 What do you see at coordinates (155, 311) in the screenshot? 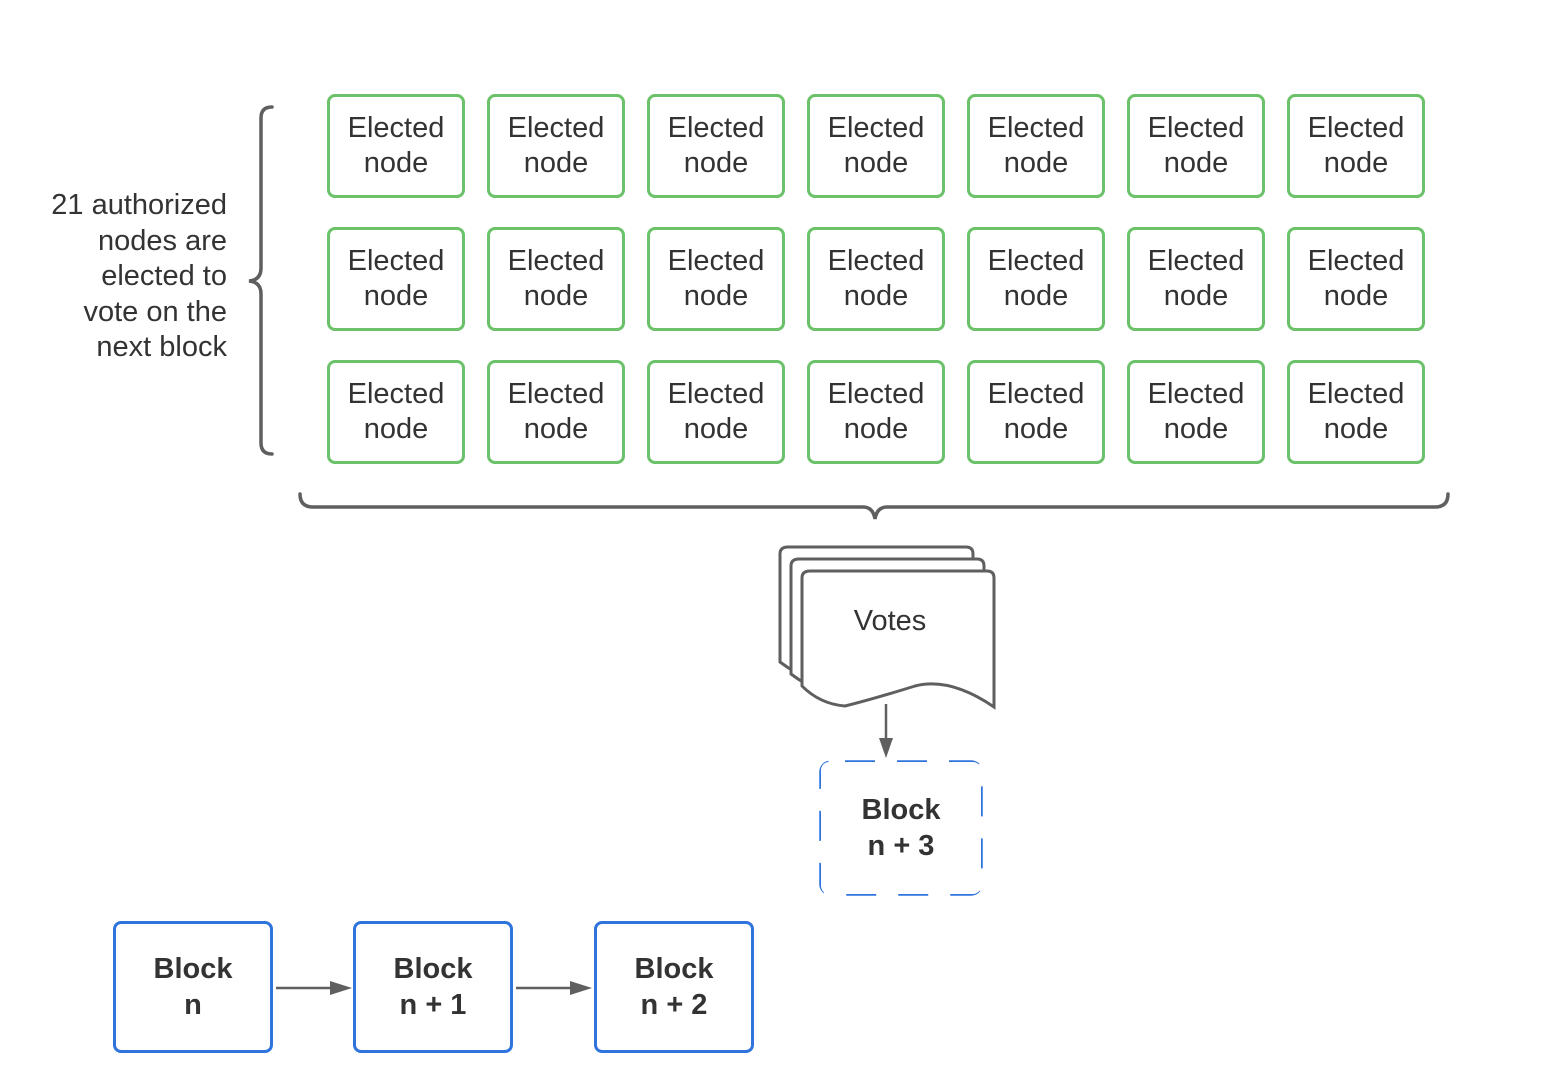
I see `caption-line: vote on the` at bounding box center [155, 311].